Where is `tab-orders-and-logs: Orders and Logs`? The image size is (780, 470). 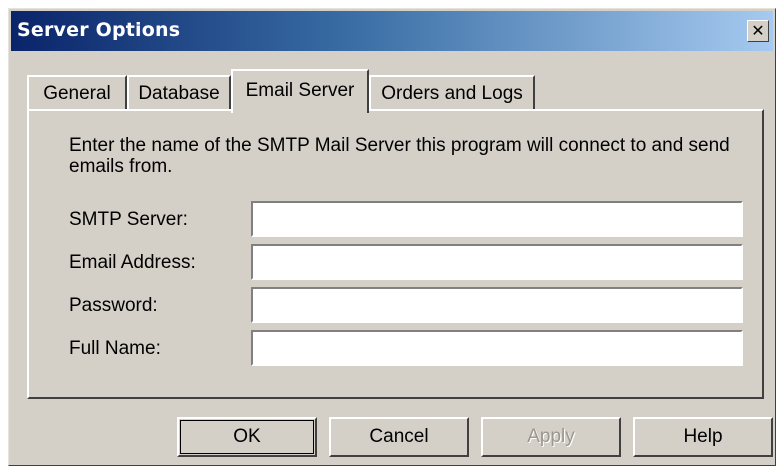
tab-orders-and-logs: Orders and Logs is located at coordinates (452, 93).